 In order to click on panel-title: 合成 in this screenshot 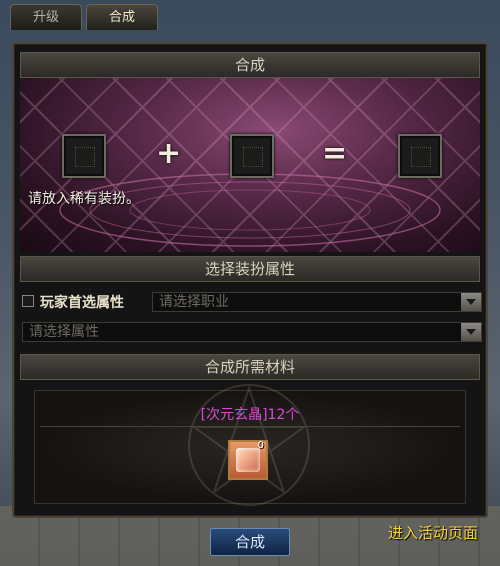, I will do `click(250, 65)`.